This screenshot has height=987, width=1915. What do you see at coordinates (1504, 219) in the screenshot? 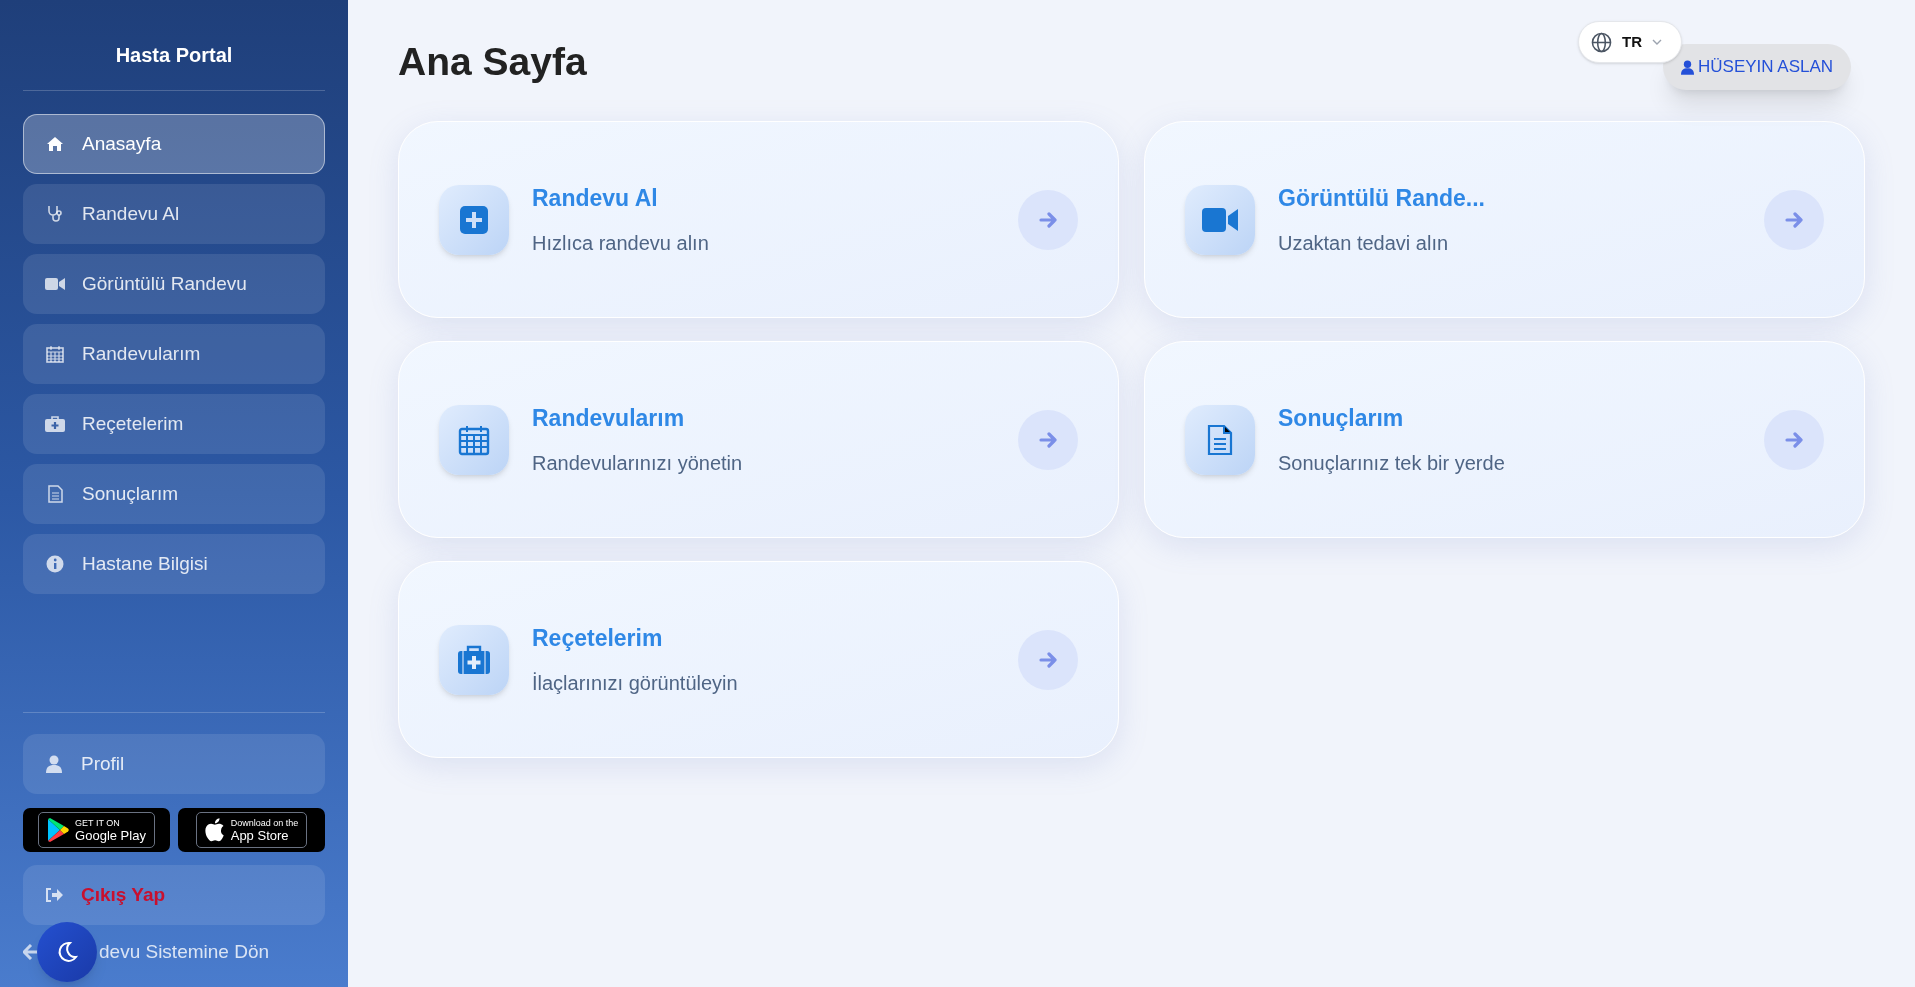
I see `dashboard-card: Görüntülü Rande... Uzaktan tedavi alın` at bounding box center [1504, 219].